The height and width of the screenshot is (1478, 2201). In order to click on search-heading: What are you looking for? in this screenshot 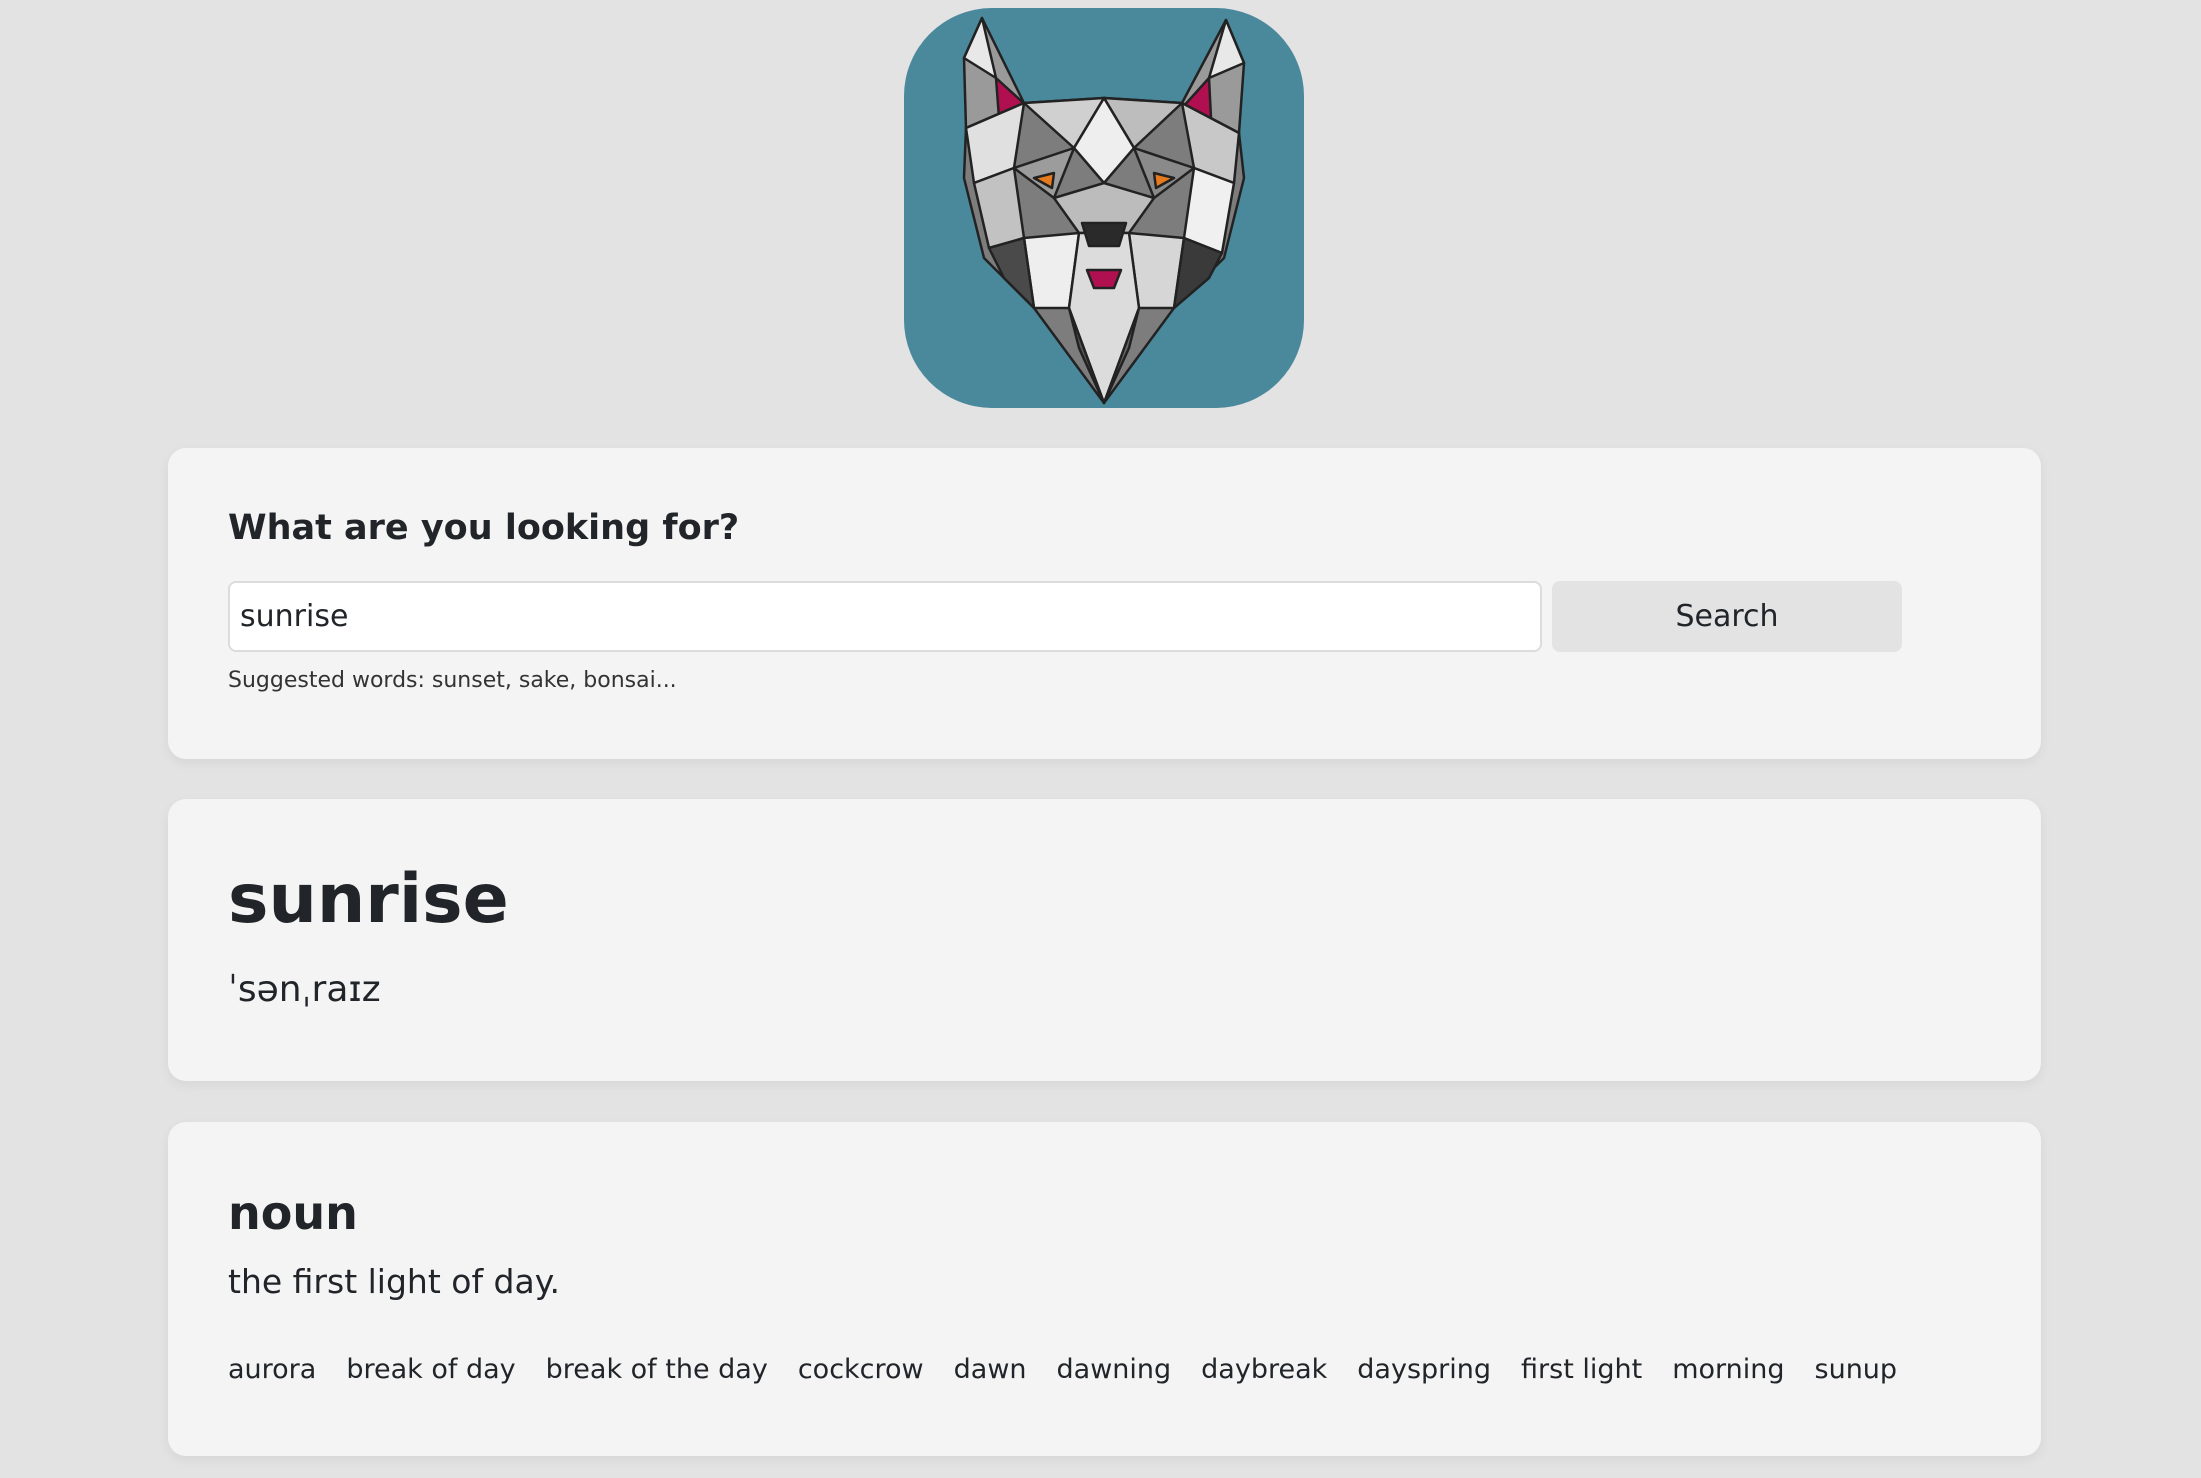, I will do `click(484, 528)`.